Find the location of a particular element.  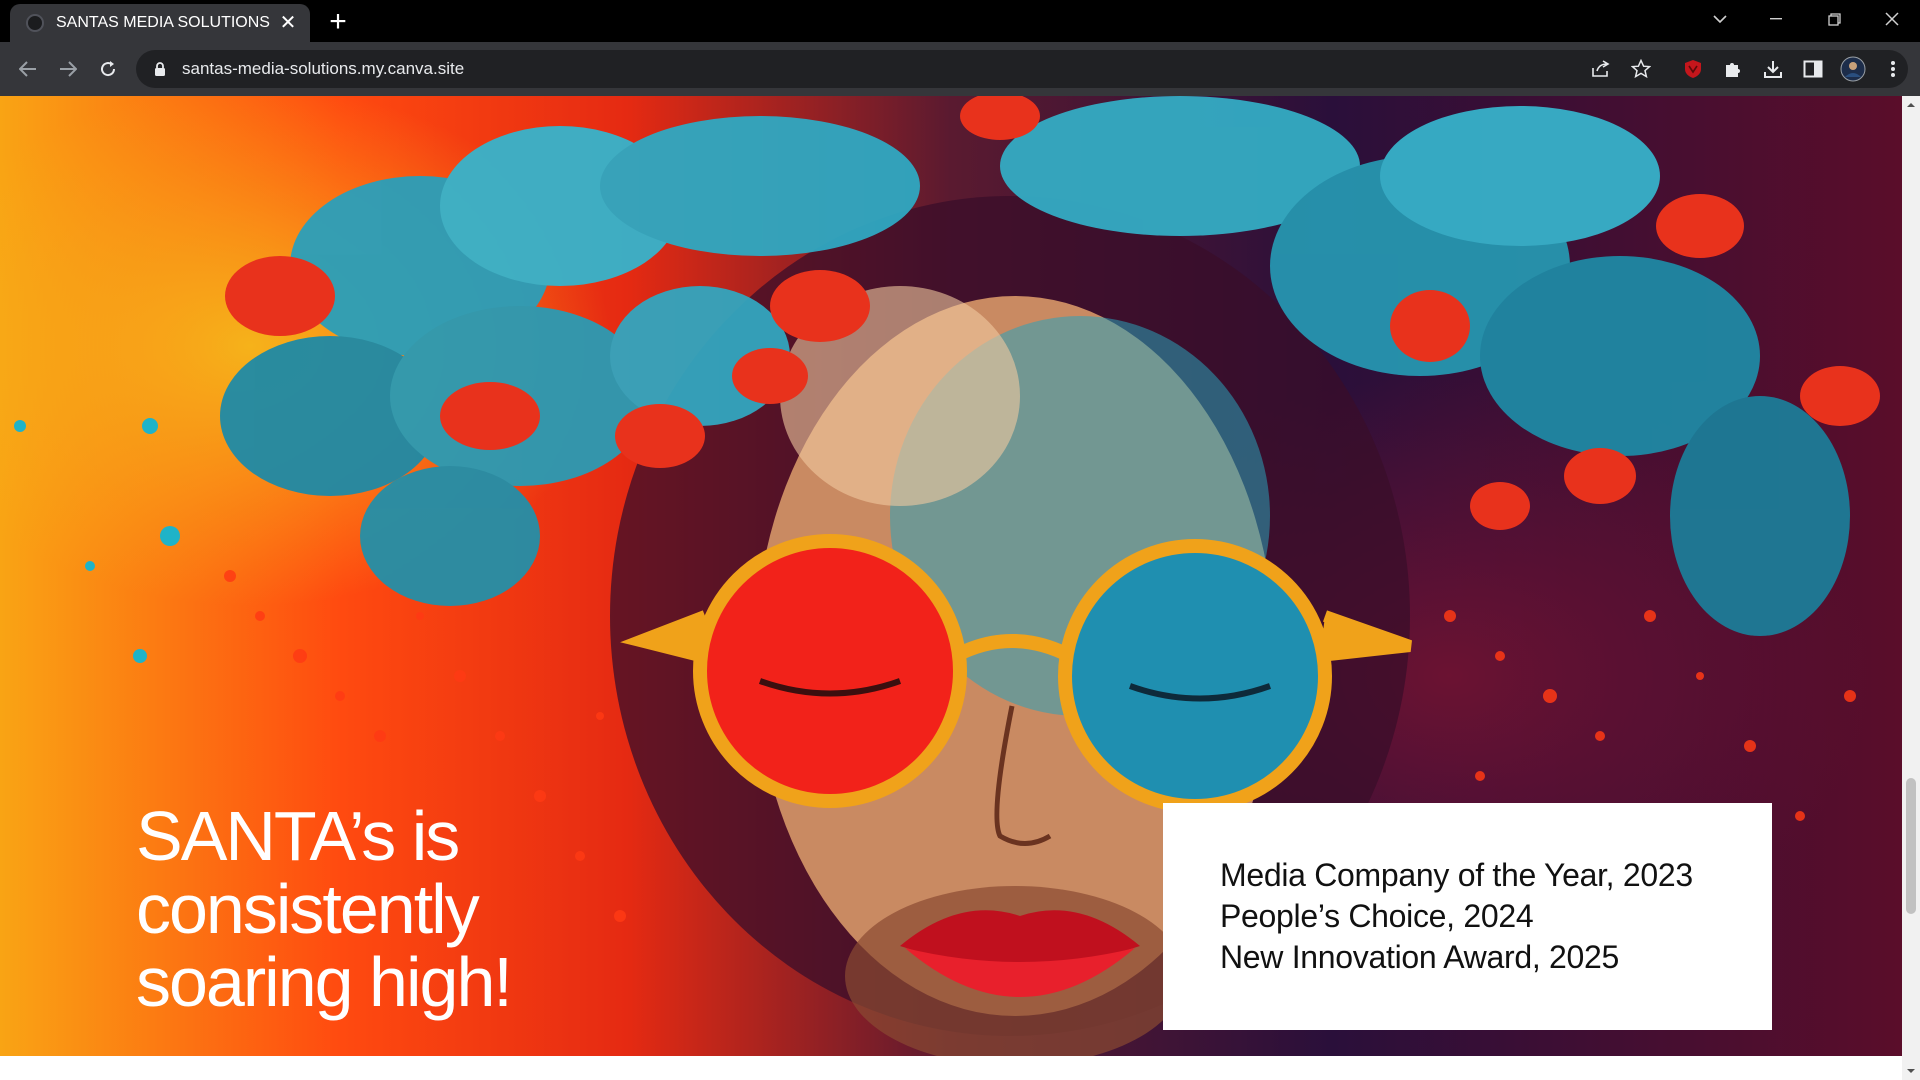

tab-search-icon is located at coordinates (1720, 19).